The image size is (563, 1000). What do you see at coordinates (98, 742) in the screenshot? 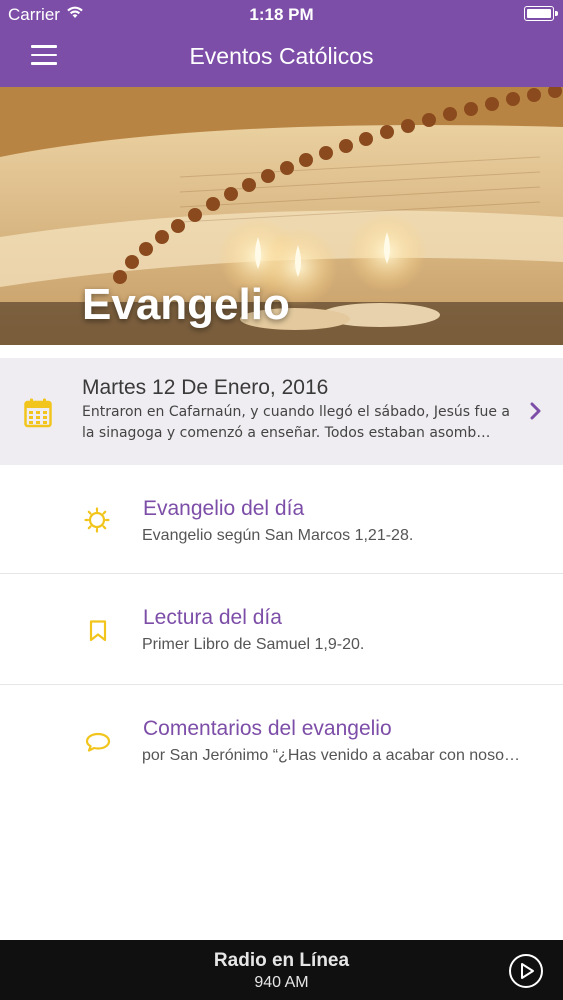
I see `speech-bubble-icon` at bounding box center [98, 742].